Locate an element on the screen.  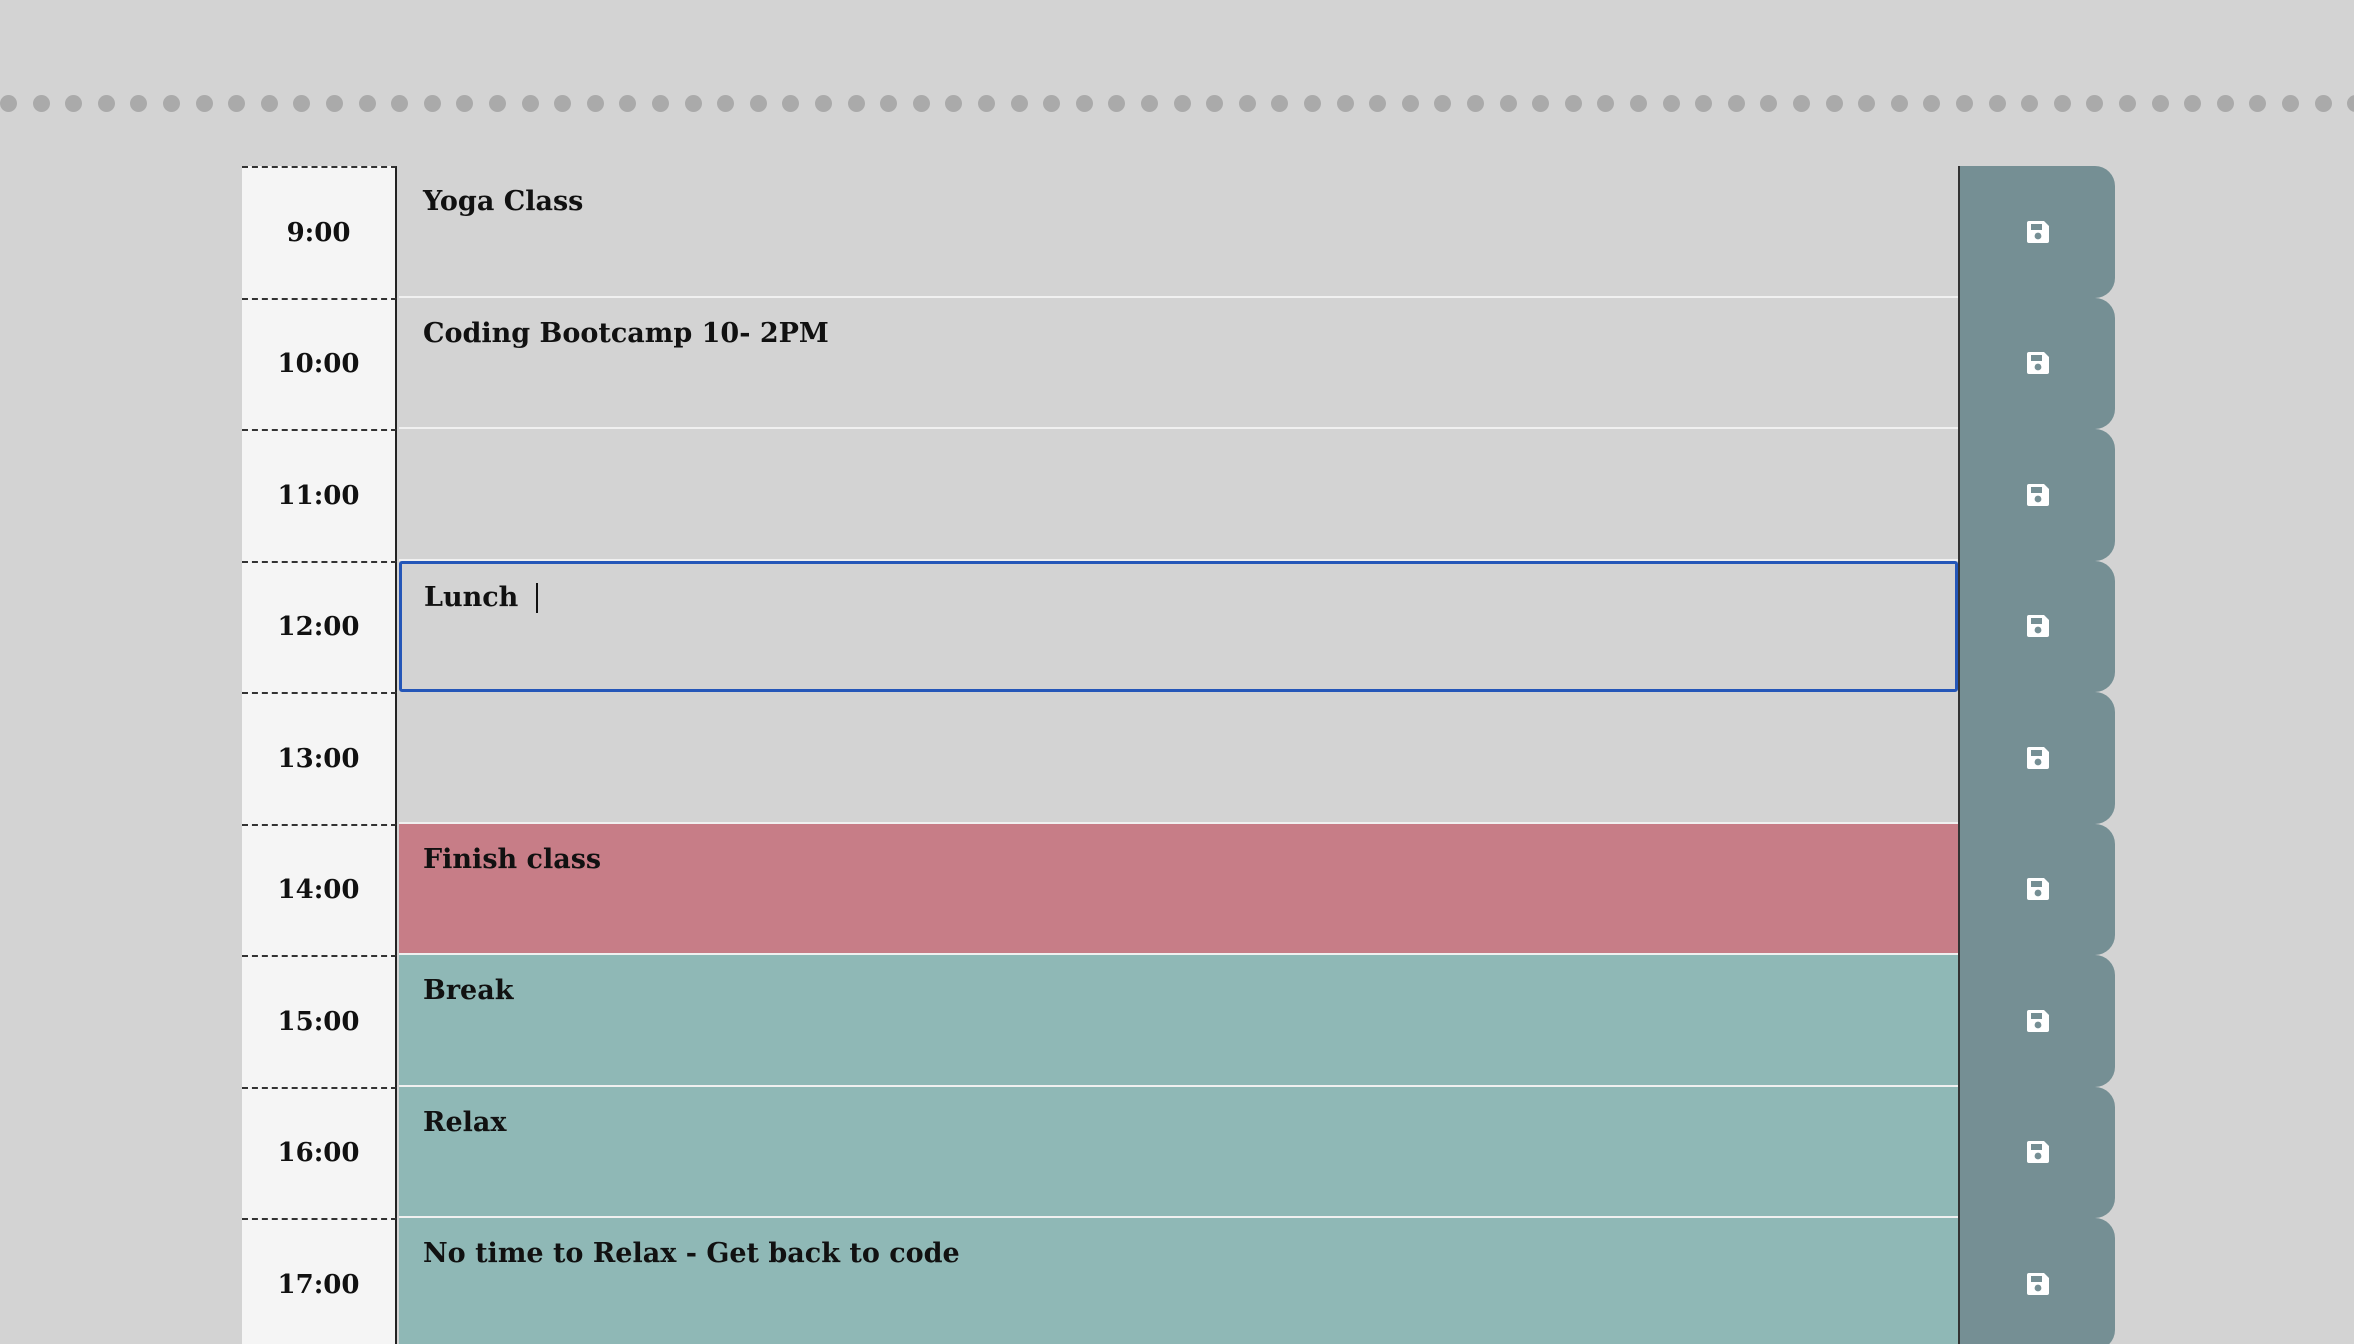
dotted-divider is located at coordinates (1177, 104).